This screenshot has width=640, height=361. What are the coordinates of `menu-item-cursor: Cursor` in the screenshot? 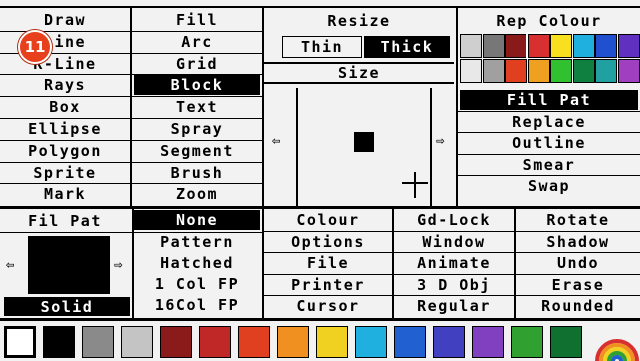 It's located at (328, 306).